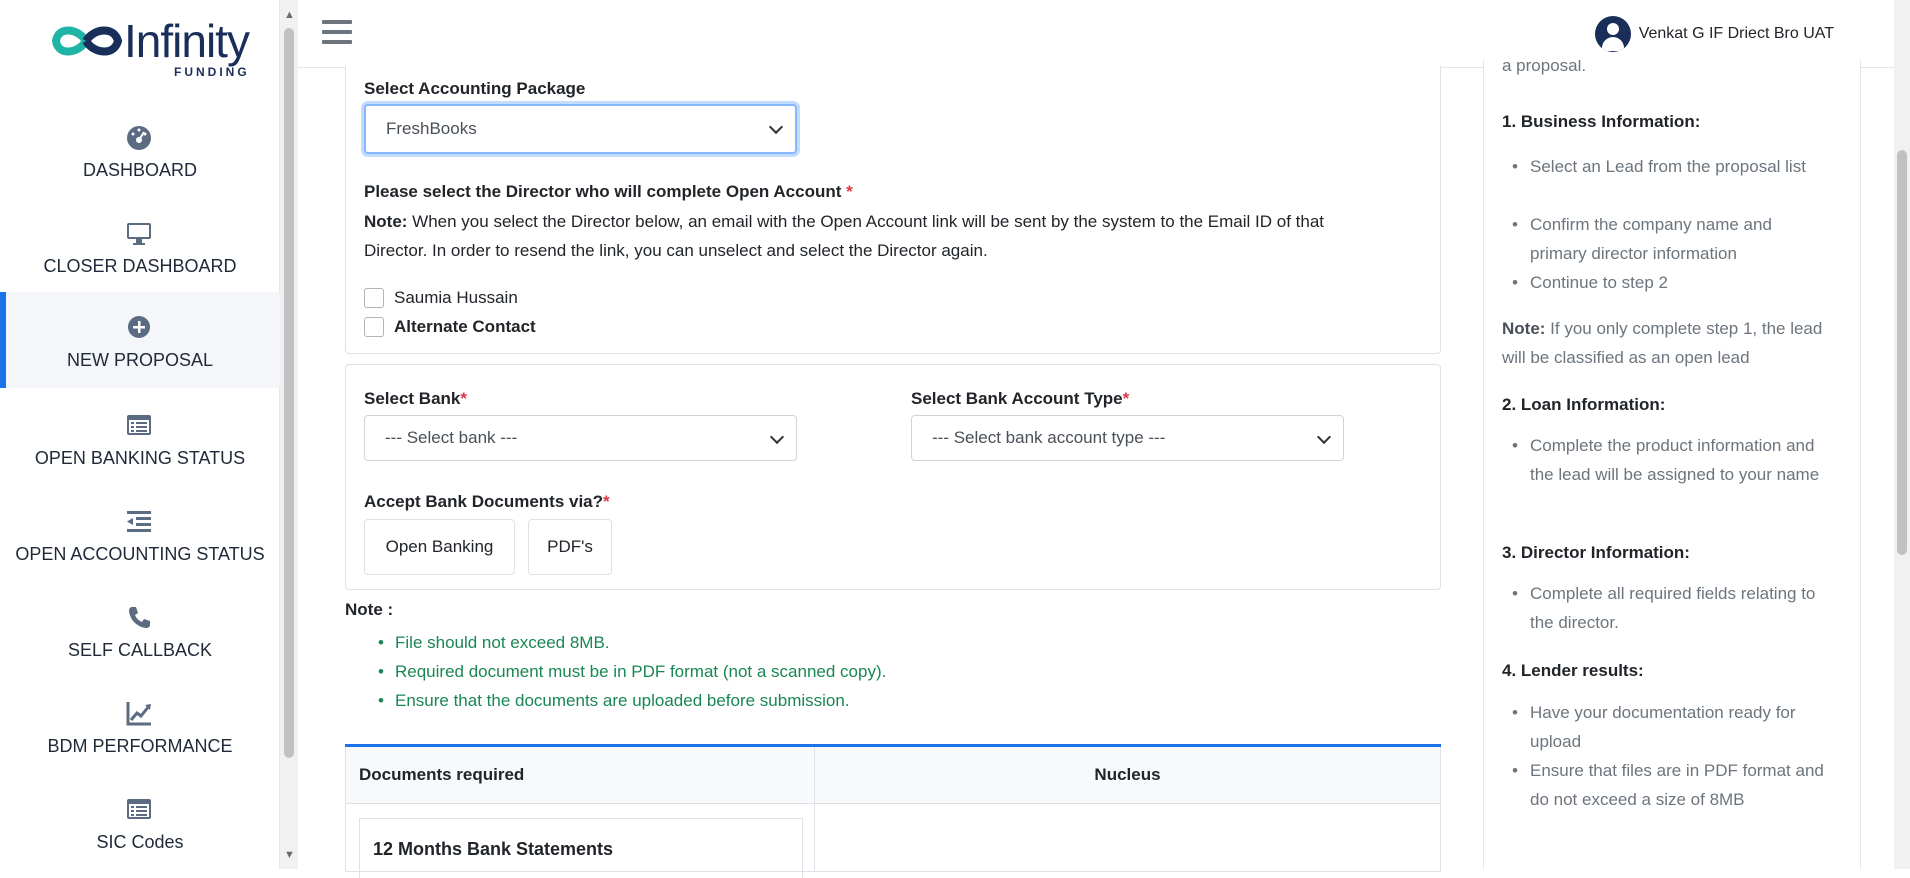 The height and width of the screenshot is (878, 1910). Describe the element at coordinates (439, 547) in the screenshot. I see `open-banking-button: Open Banking` at that location.